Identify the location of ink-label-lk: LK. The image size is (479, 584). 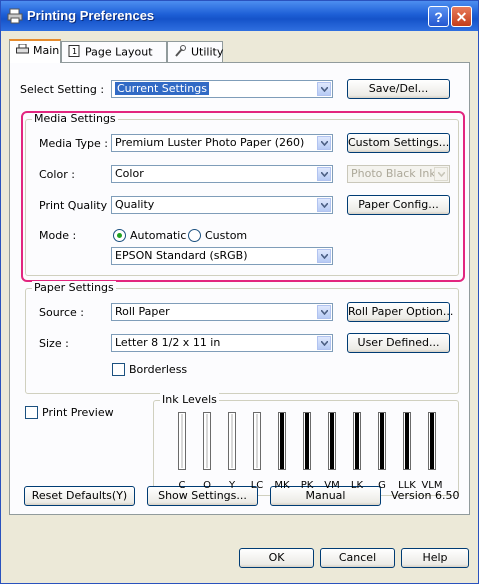
(357, 485).